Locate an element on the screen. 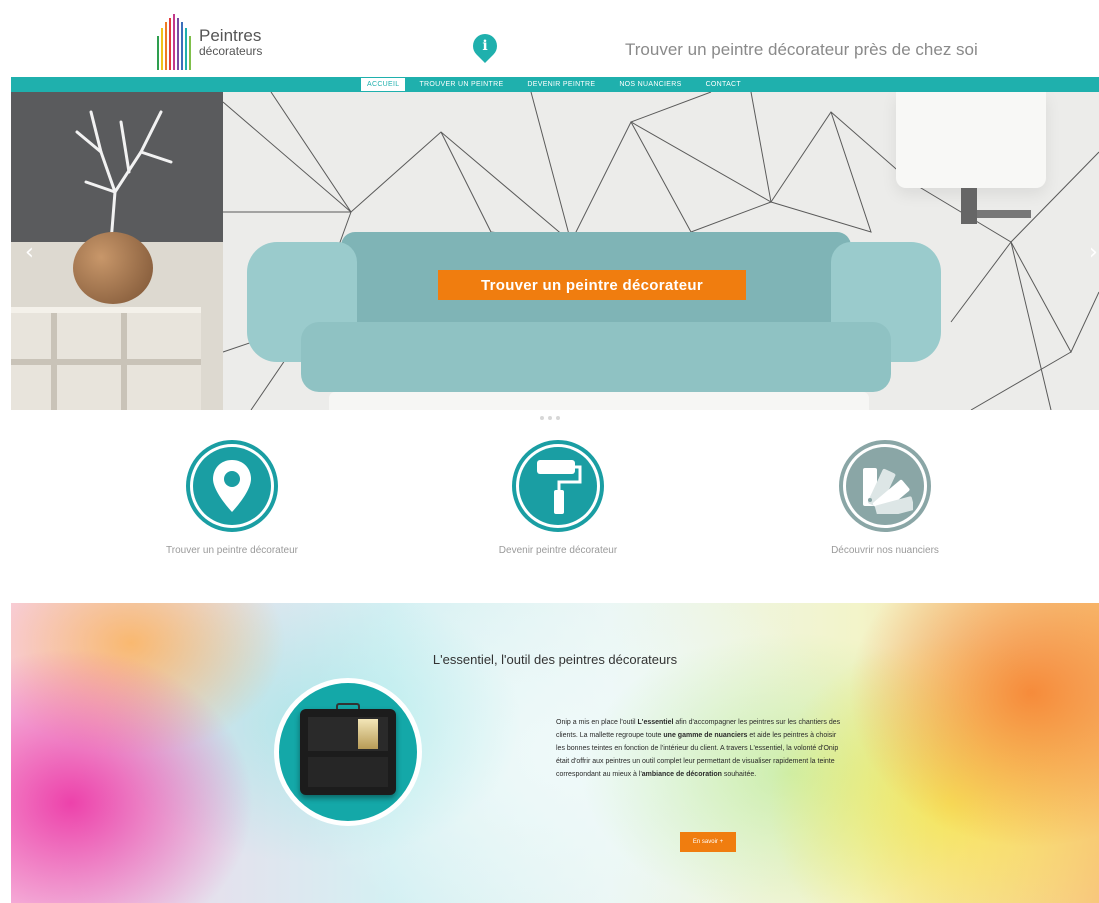 The height and width of the screenshot is (903, 1099). logo-title: Peintres is located at coordinates (230, 35).